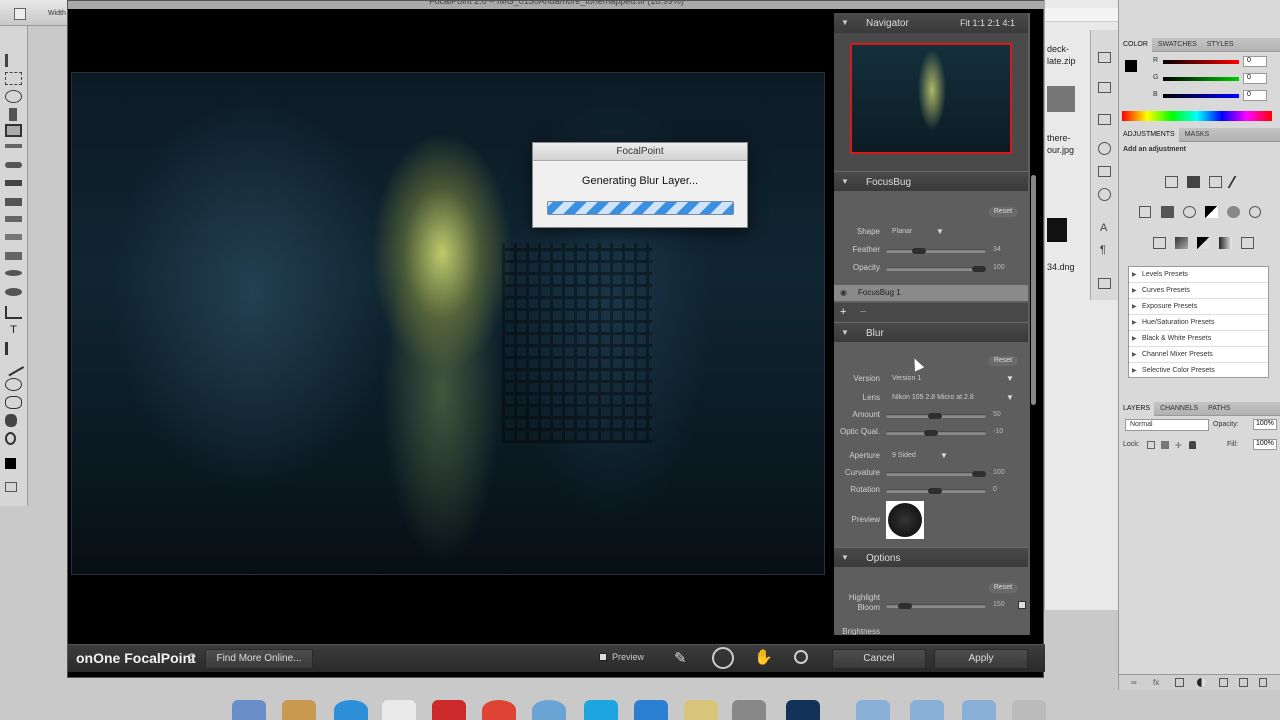 This screenshot has width=1280, height=720. Describe the element at coordinates (1193, 182) in the screenshot. I see `levels-icon` at that location.